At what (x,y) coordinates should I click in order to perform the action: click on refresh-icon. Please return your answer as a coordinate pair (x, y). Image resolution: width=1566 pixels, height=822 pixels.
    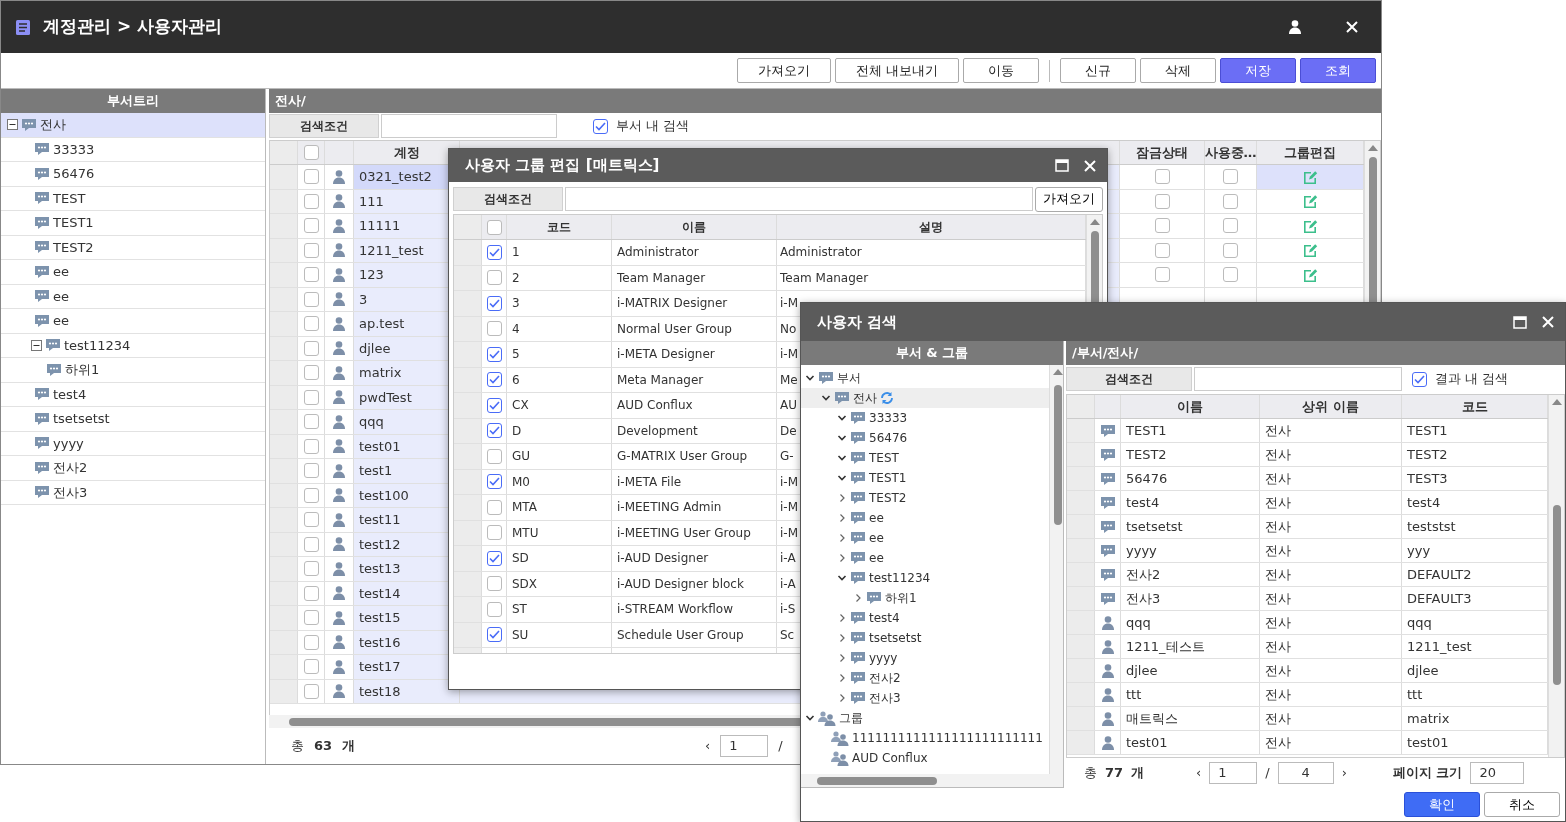
    Looking at the image, I should click on (887, 398).